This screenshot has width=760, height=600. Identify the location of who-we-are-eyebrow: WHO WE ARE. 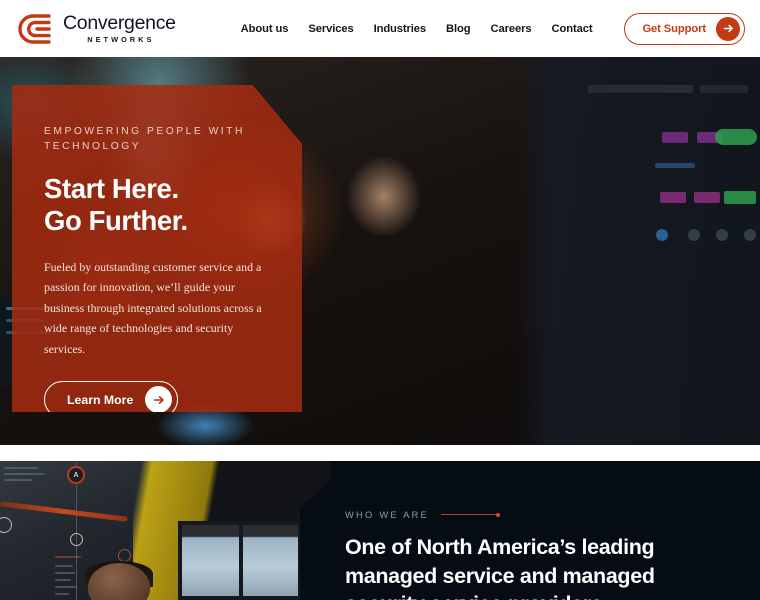
(387, 514).